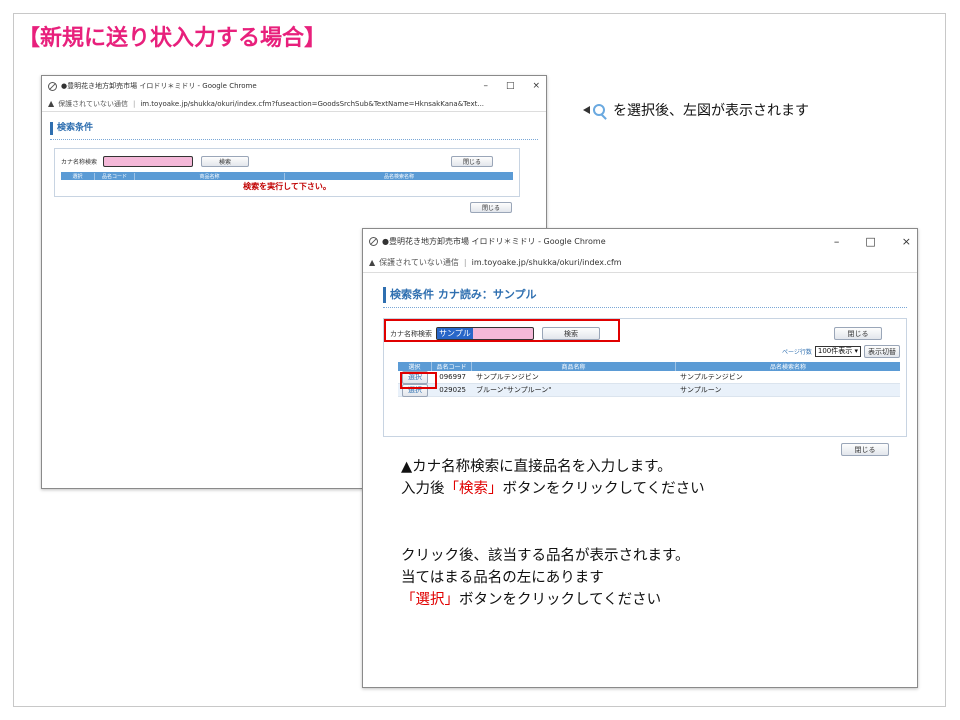  What do you see at coordinates (79, 162) in the screenshot?
I see `kana-label: カナ名称検索` at bounding box center [79, 162].